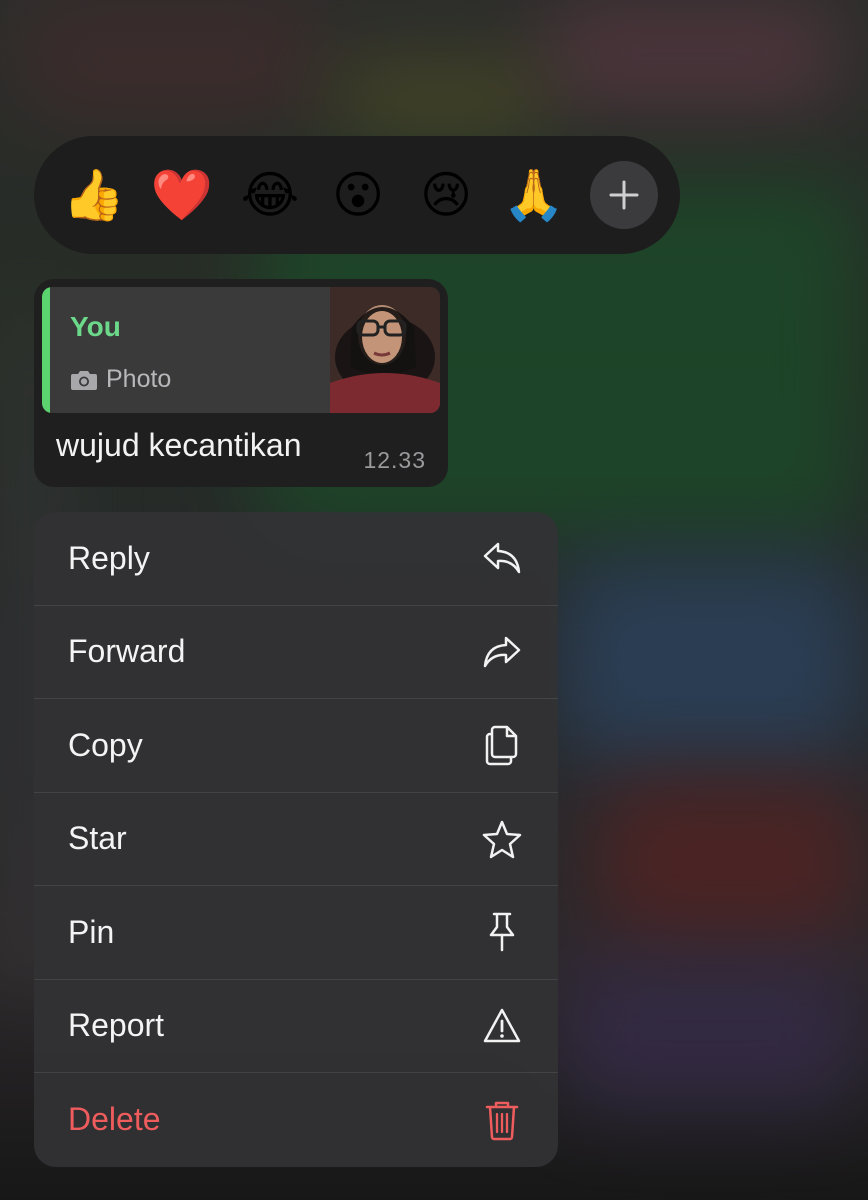  What do you see at coordinates (95, 326) in the screenshot?
I see `quote-author: You` at bounding box center [95, 326].